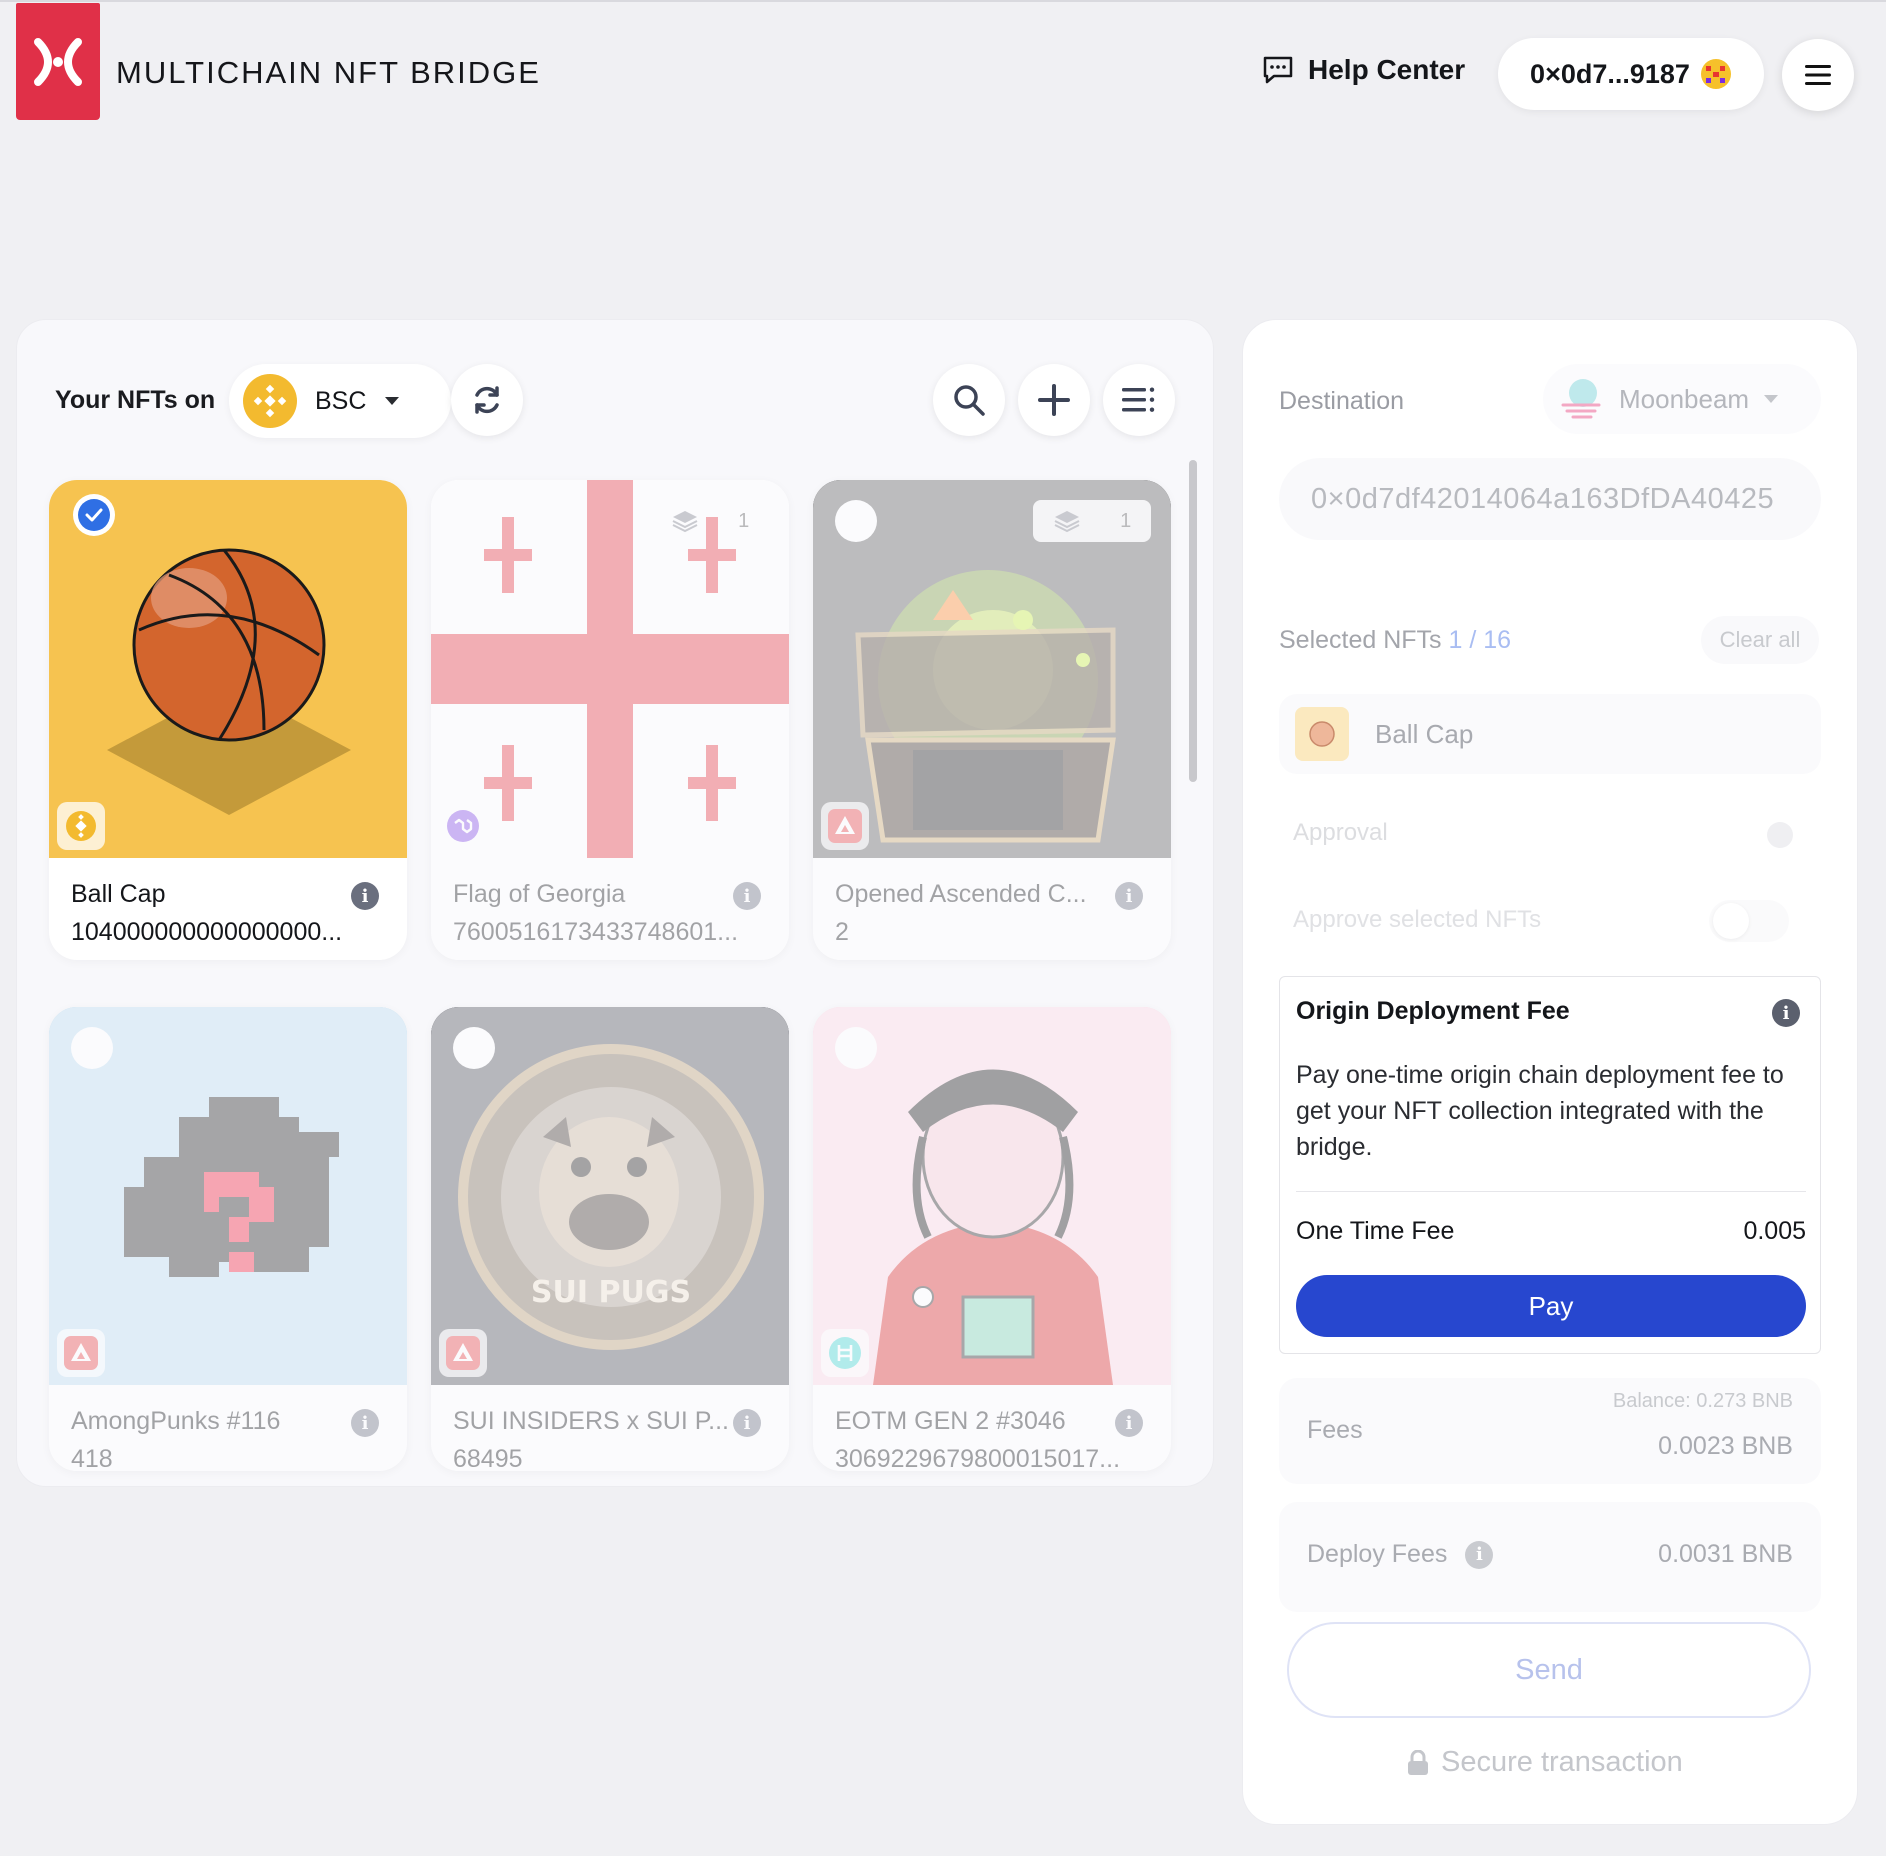 The width and height of the screenshot is (1886, 1856). Describe the element at coordinates (1278, 70) in the screenshot. I see `chat-icon` at that location.